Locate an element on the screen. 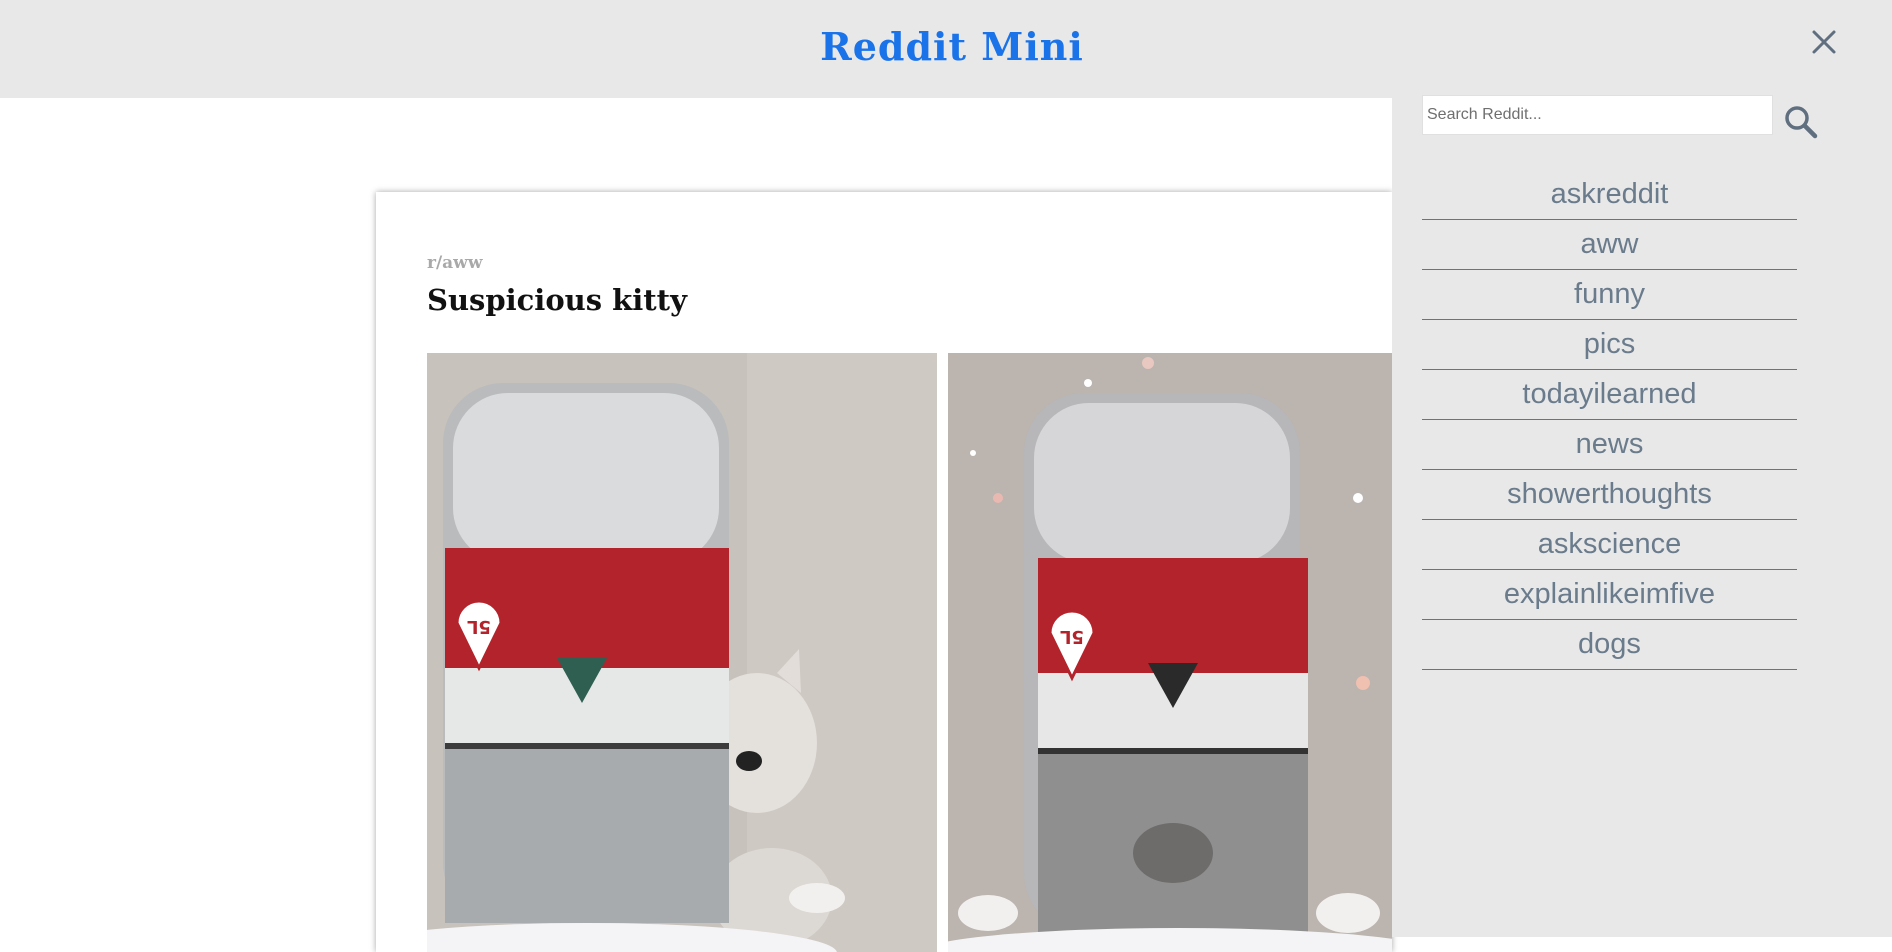  app-title: Reddit Mini is located at coordinates (952, 46).